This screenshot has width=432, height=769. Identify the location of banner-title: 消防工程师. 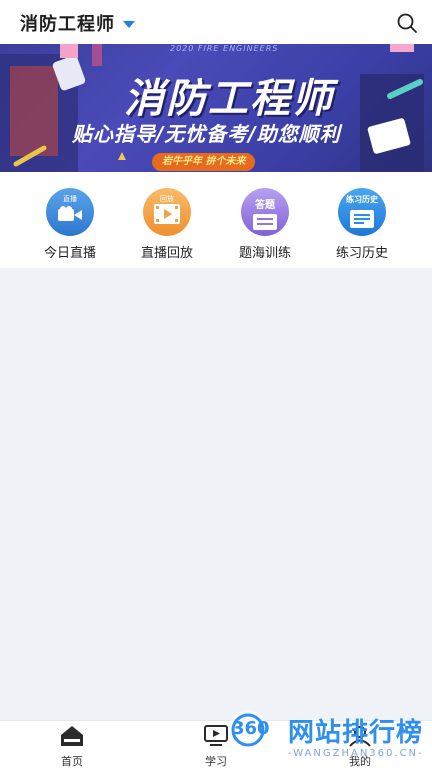
(229, 99).